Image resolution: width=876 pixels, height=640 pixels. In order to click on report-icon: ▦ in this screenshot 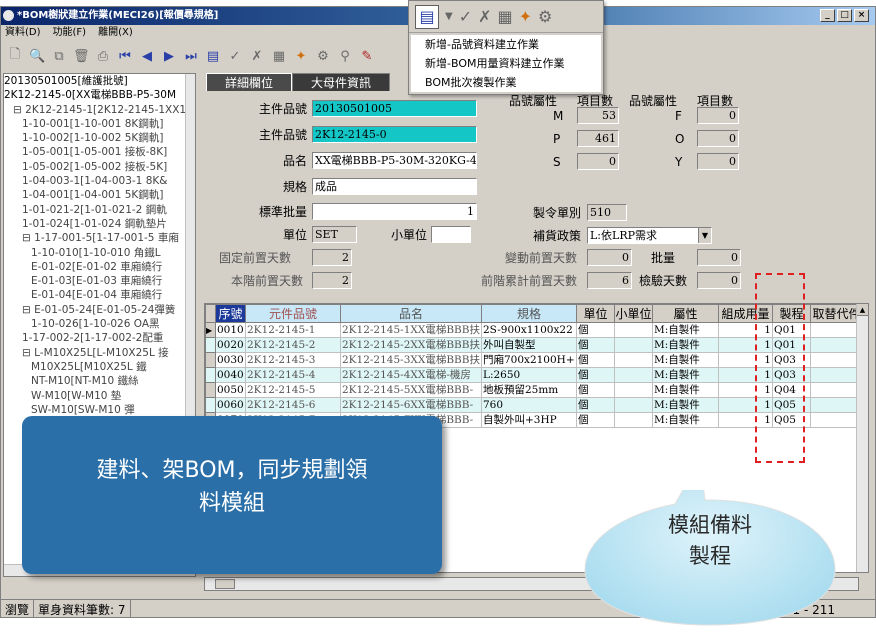, I will do `click(279, 56)`.